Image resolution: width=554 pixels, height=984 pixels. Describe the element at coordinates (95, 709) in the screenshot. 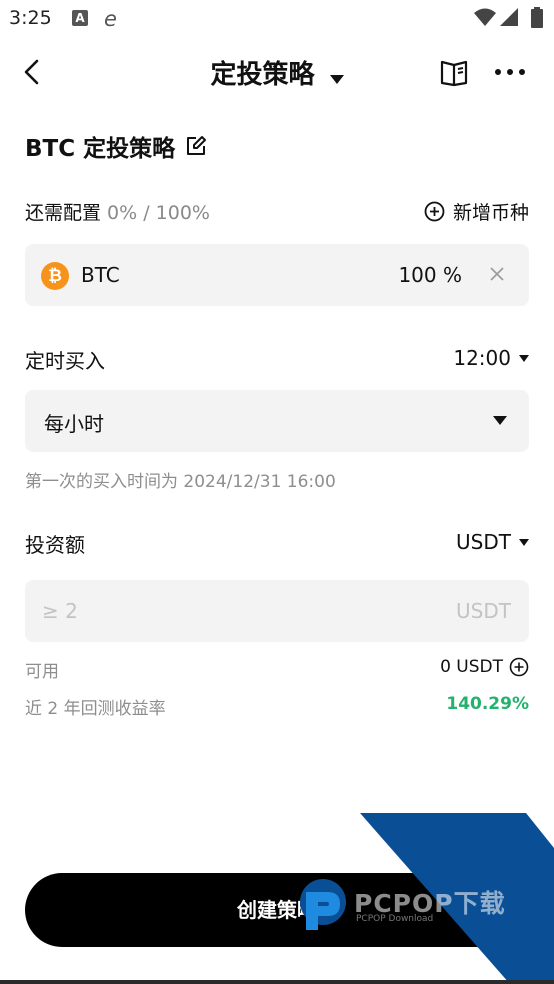

I see `backtest-label: 近 2 年回测收益率` at that location.